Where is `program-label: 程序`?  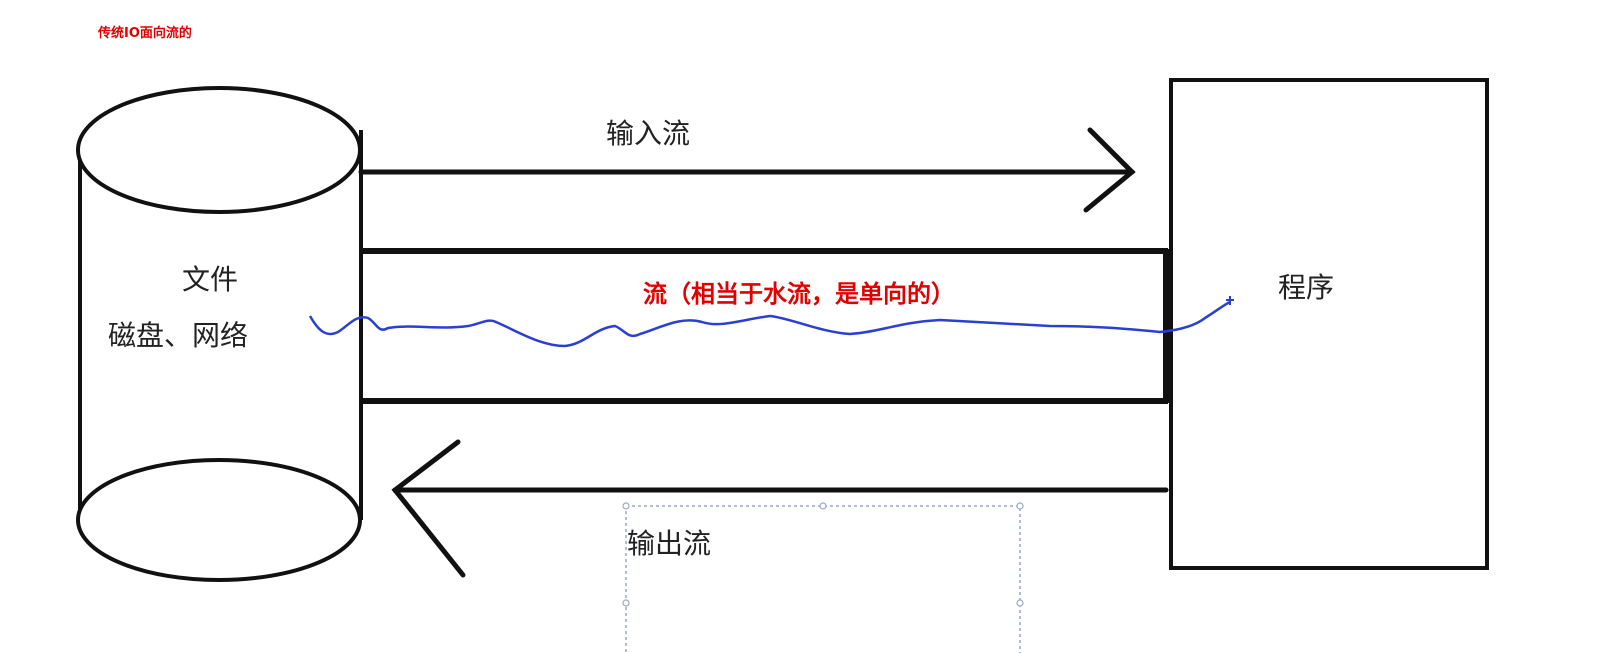 program-label: 程序 is located at coordinates (1306, 287).